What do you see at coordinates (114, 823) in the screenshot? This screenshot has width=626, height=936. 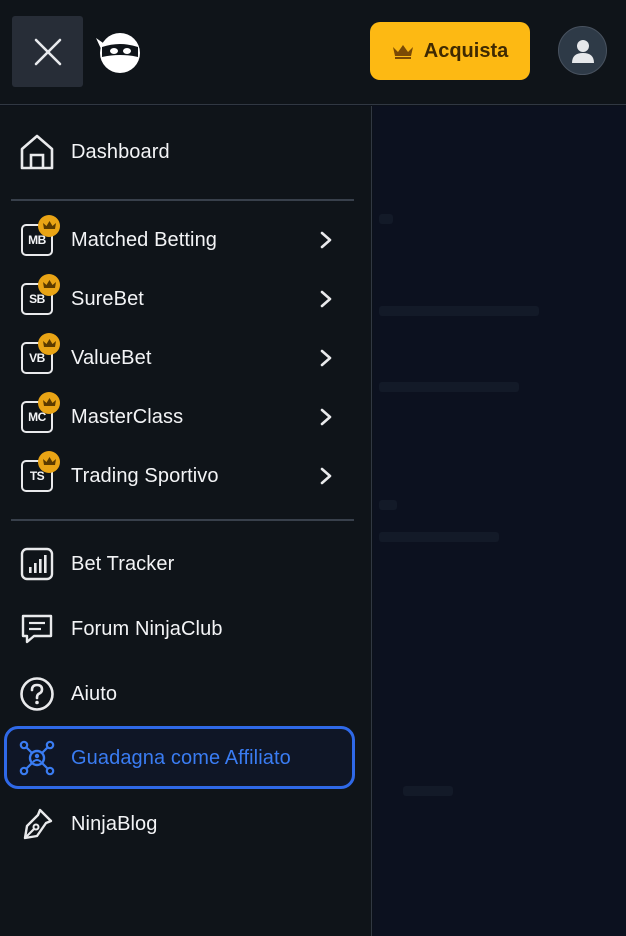 I see `sidebar-item-label: NinjaBlog` at bounding box center [114, 823].